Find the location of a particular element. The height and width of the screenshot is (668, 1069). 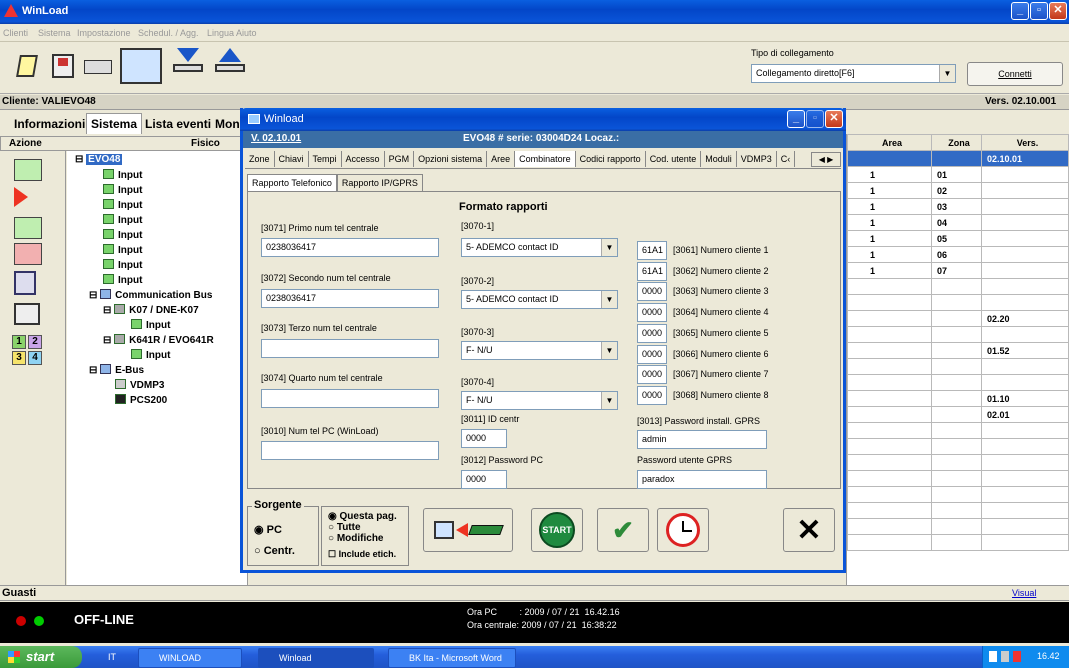

gprs-install-input: admin is located at coordinates (702, 439).